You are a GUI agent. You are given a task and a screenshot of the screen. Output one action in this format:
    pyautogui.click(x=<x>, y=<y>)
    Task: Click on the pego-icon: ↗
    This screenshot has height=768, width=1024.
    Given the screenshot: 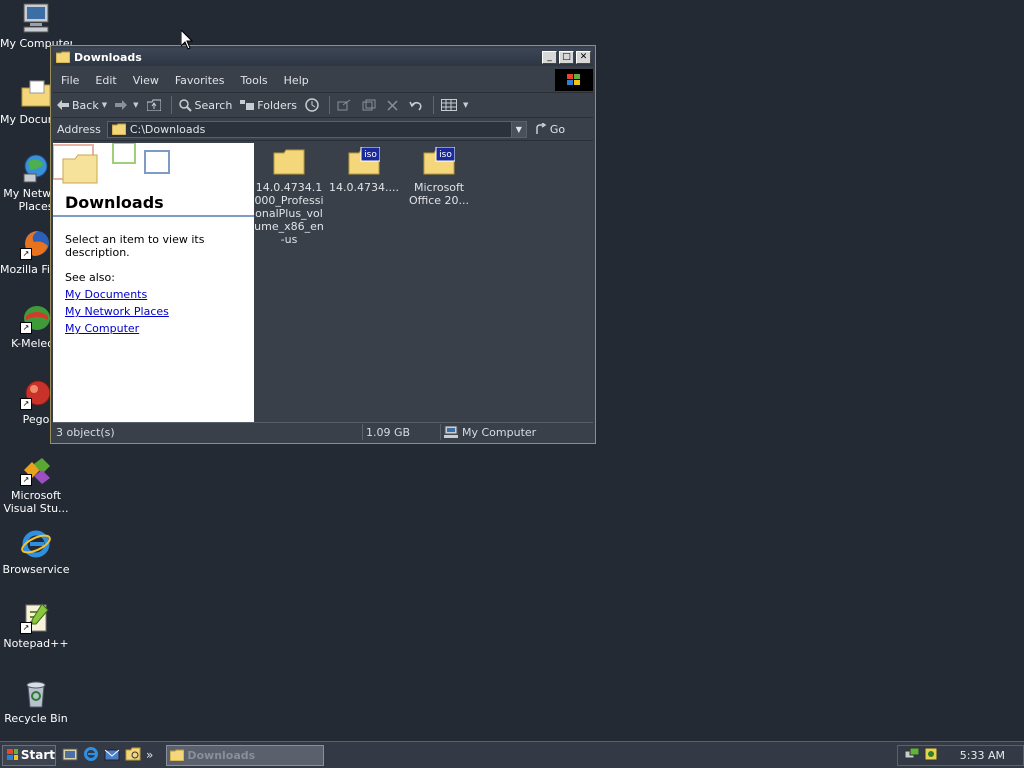 What is the action you would take?
    pyautogui.click(x=36, y=394)
    